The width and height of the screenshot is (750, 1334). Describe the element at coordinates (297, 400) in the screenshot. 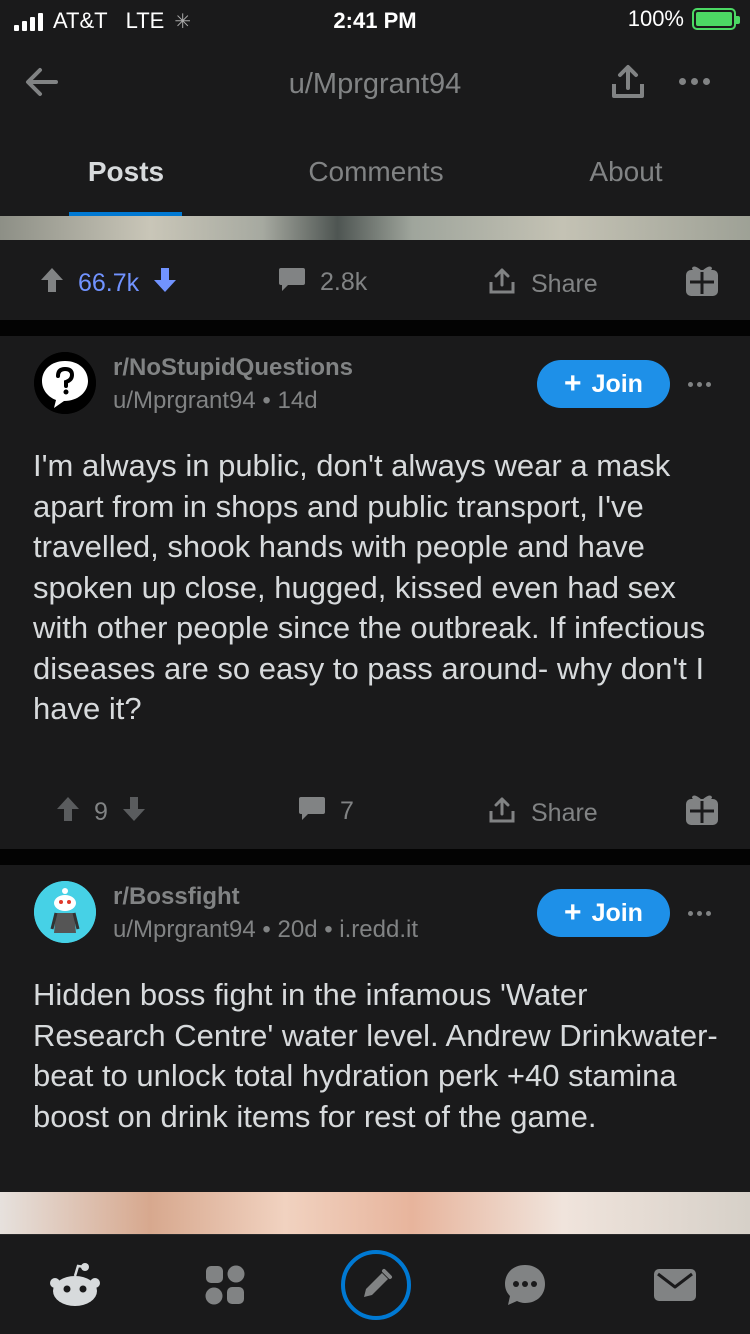

I see `post-age: 14d` at that location.